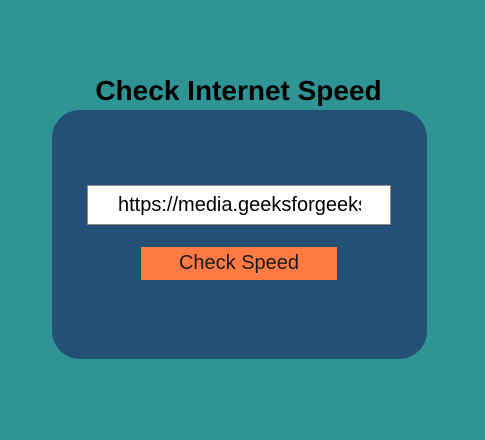 The width and height of the screenshot is (485, 440). What do you see at coordinates (239, 263) in the screenshot?
I see `check-speed-button: Check Speed` at bounding box center [239, 263].